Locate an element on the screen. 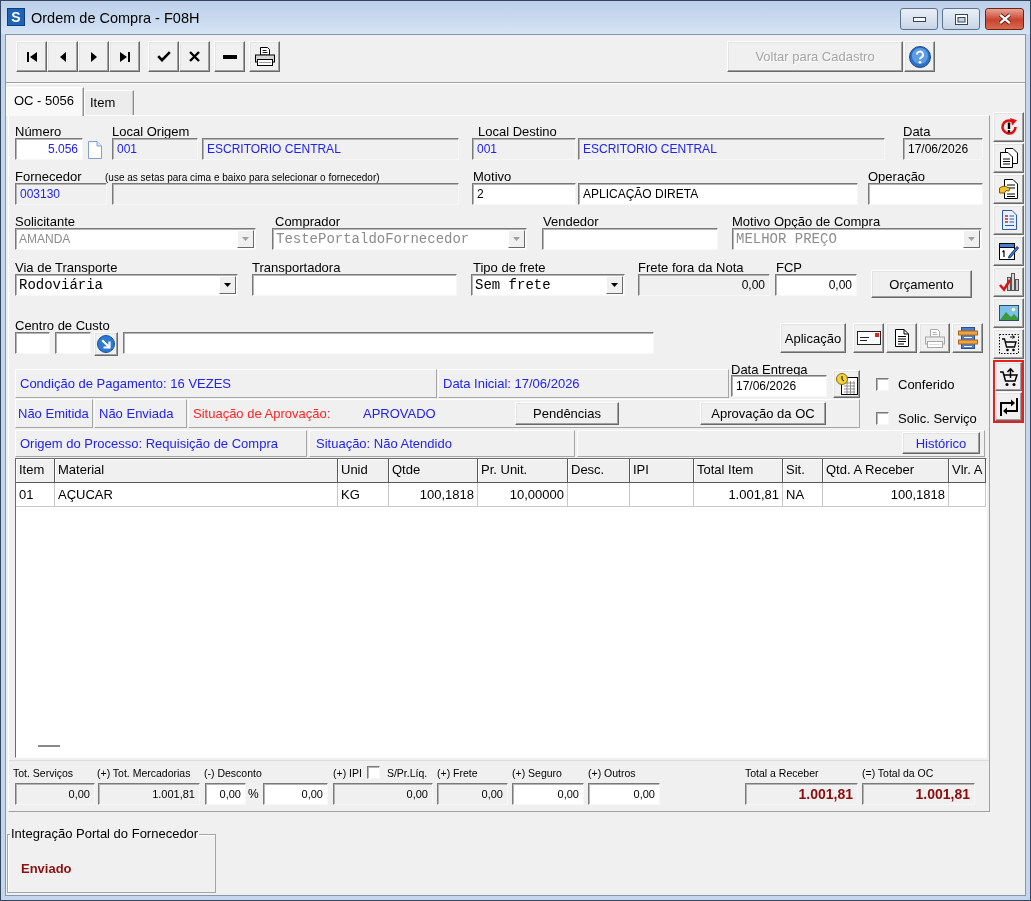 The image size is (1031, 901). other-costs-field: 0,00 is located at coordinates (624, 794).